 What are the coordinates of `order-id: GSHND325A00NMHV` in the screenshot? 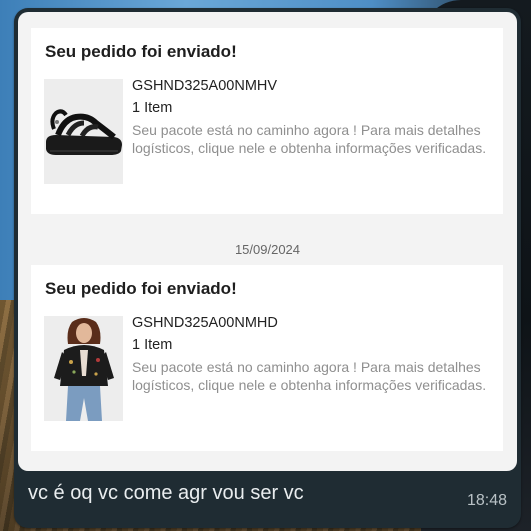 It's located at (205, 86).